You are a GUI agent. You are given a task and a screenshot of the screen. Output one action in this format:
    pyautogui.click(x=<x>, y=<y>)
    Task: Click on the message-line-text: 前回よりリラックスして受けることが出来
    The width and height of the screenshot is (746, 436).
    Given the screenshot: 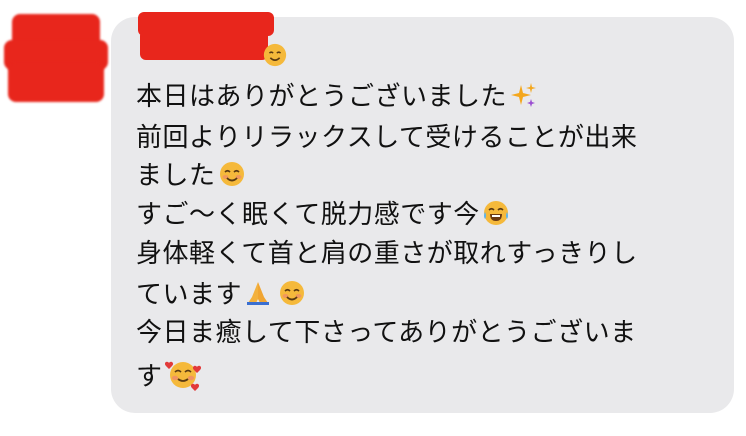 What is the action you would take?
    pyautogui.click(x=387, y=138)
    